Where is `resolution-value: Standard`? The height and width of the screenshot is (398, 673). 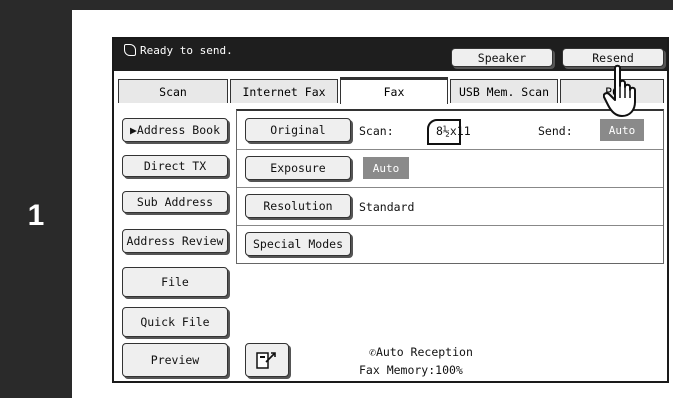
resolution-value: Standard is located at coordinates (387, 207).